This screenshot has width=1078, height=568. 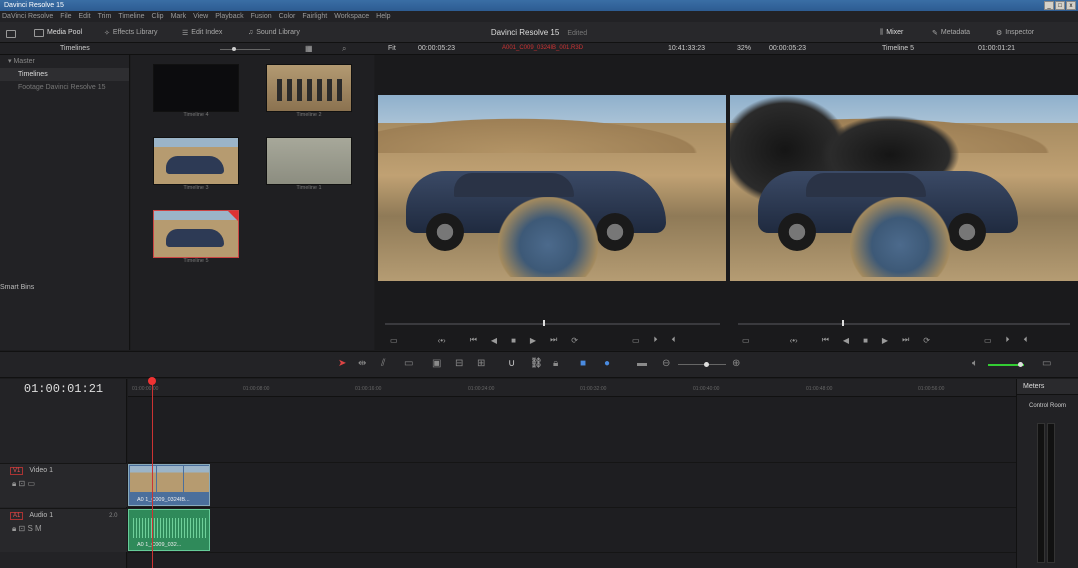 I want to click on menu-clip: Clip, so click(x=158, y=16).